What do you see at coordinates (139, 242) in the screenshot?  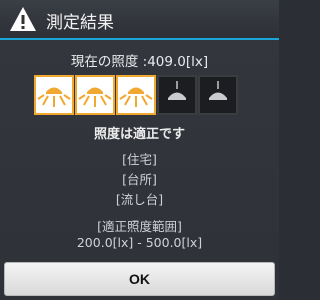 I see `range-value: 200.0[lx] - 500.0[lx]` at bounding box center [139, 242].